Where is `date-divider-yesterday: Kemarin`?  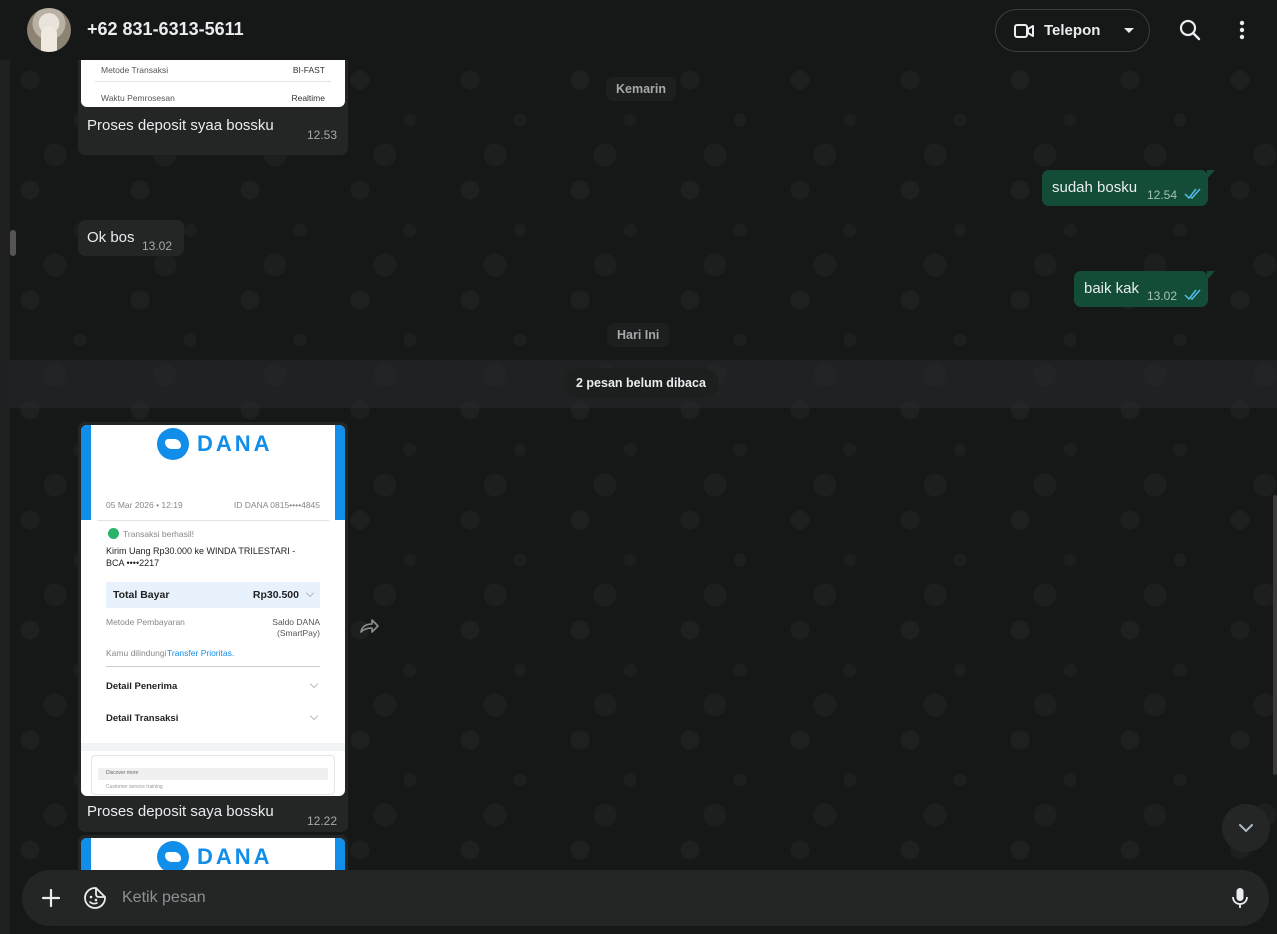
date-divider-yesterday: Kemarin is located at coordinates (641, 89).